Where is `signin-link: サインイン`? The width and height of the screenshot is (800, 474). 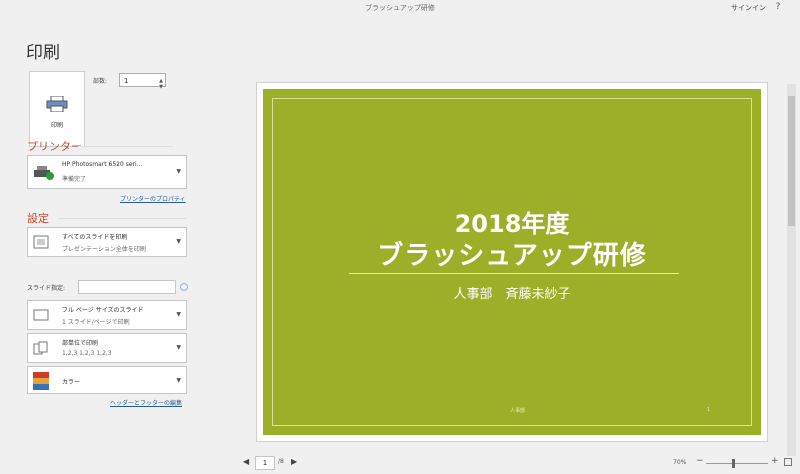 signin-link: サインイン is located at coordinates (748, 8).